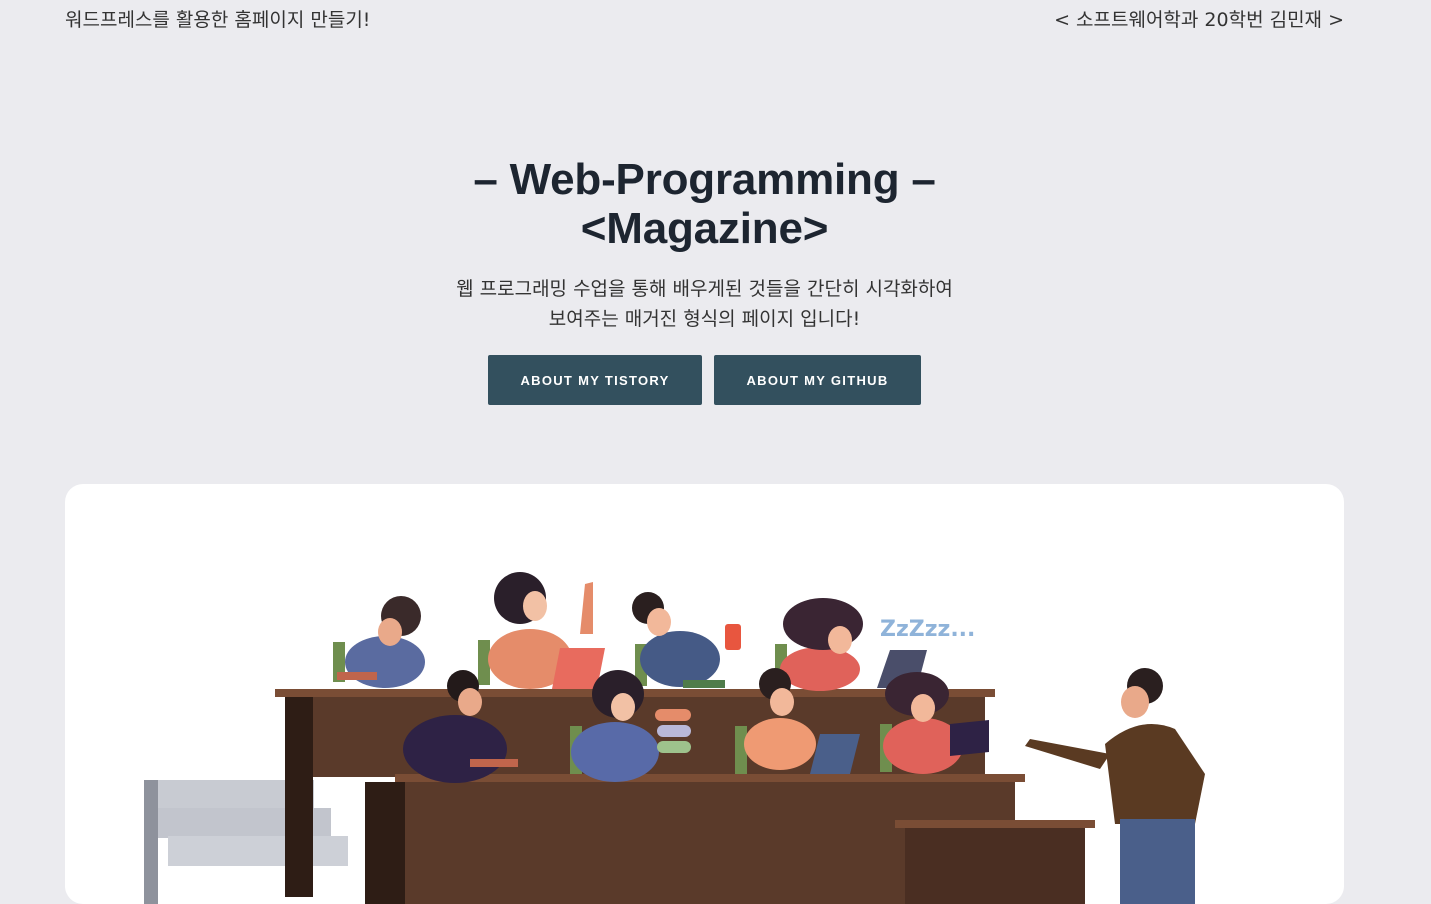 The height and width of the screenshot is (904, 1431). What do you see at coordinates (704, 179) in the screenshot?
I see `hero-title-line1: – Web-Programming –` at bounding box center [704, 179].